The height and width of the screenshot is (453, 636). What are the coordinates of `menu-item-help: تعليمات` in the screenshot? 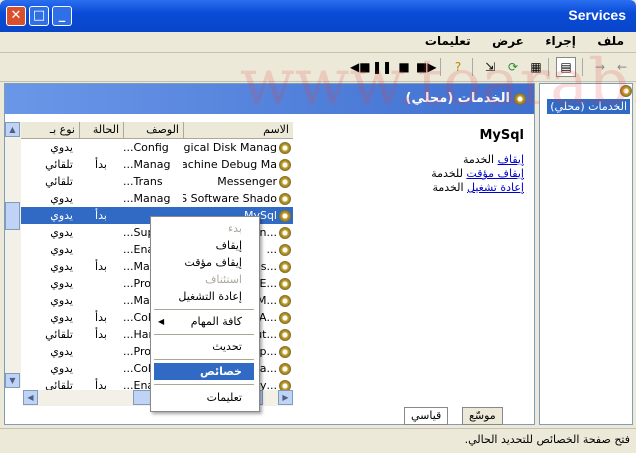 It's located at (204, 397).